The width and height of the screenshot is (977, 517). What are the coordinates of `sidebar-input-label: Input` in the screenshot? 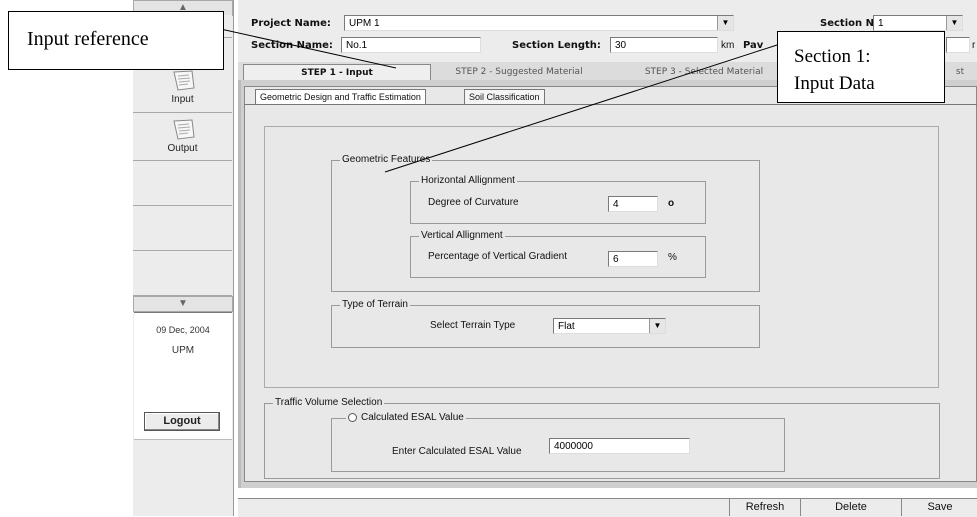 It's located at (182, 99).